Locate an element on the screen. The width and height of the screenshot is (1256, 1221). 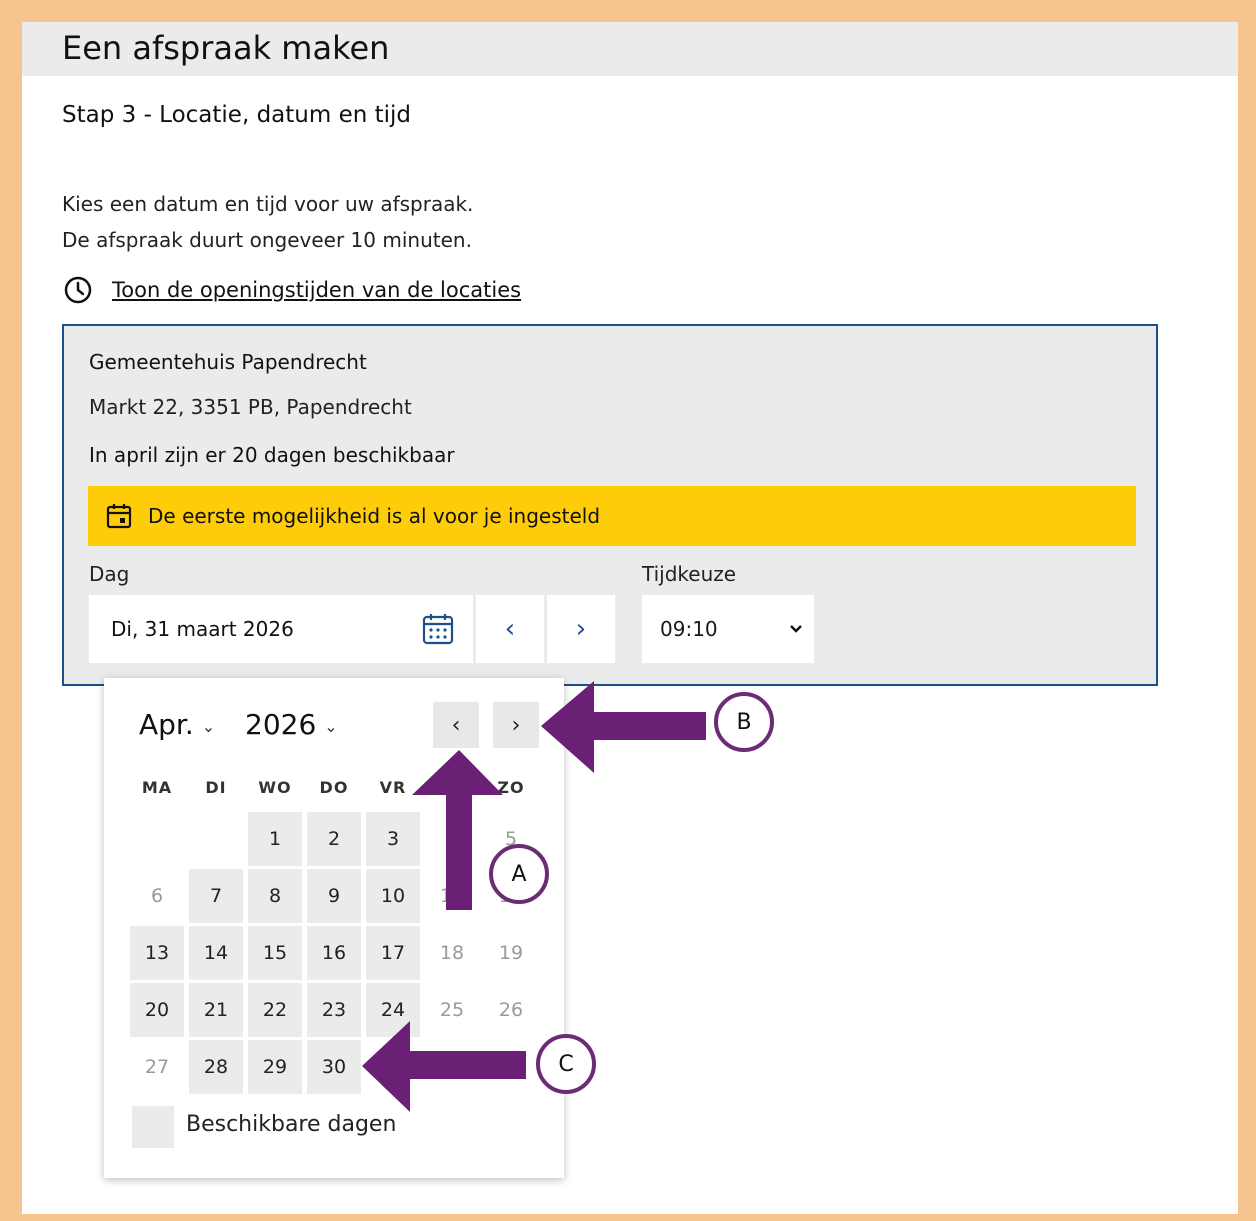
calendar-day-unavailable: 19 is located at coordinates (511, 953).